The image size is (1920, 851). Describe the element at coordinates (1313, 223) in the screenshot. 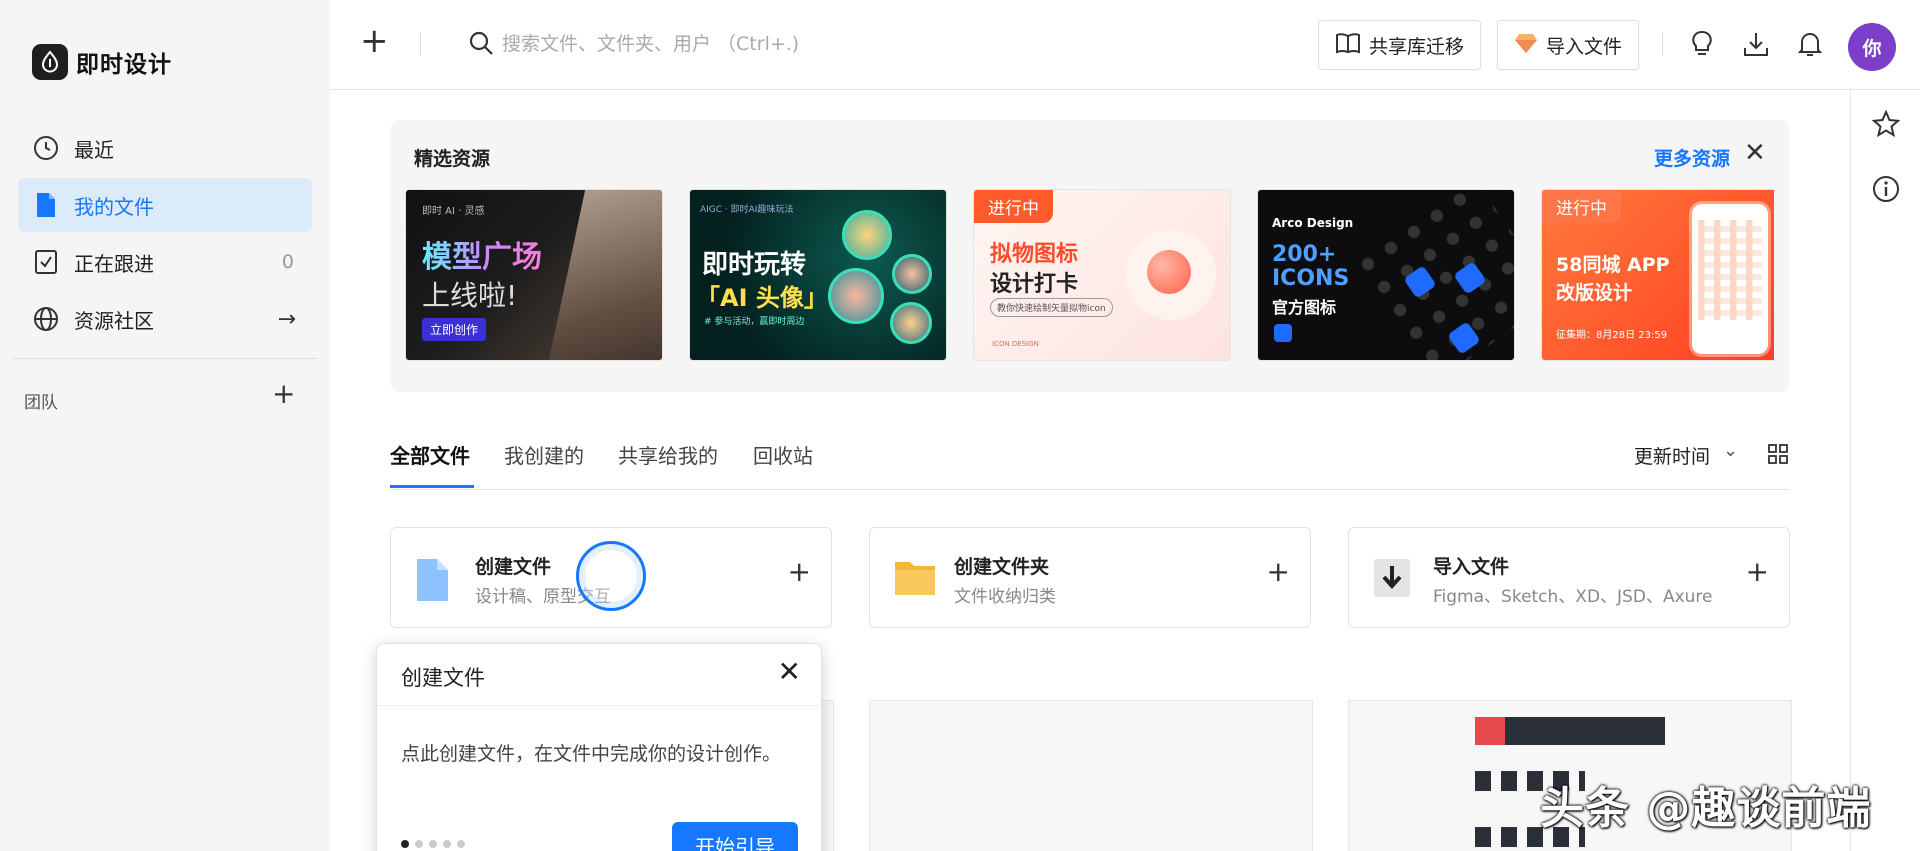

I see `card-brand: Arco Design` at that location.